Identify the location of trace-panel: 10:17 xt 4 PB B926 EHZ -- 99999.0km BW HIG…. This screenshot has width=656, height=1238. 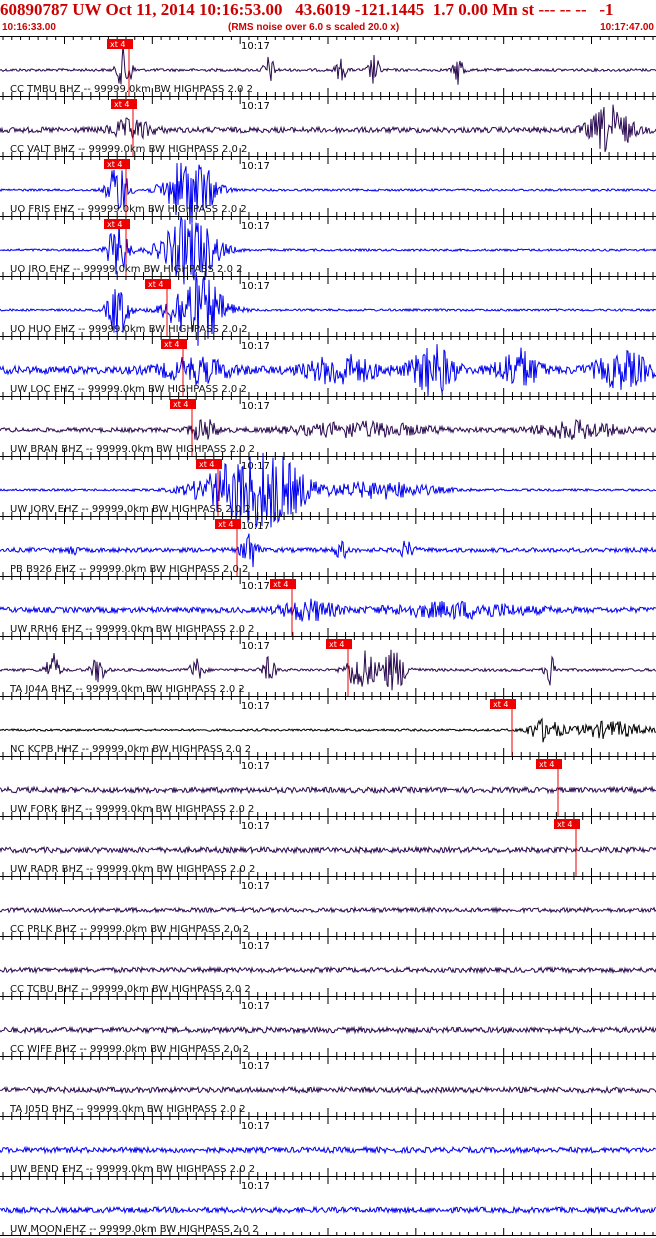
(328, 546).